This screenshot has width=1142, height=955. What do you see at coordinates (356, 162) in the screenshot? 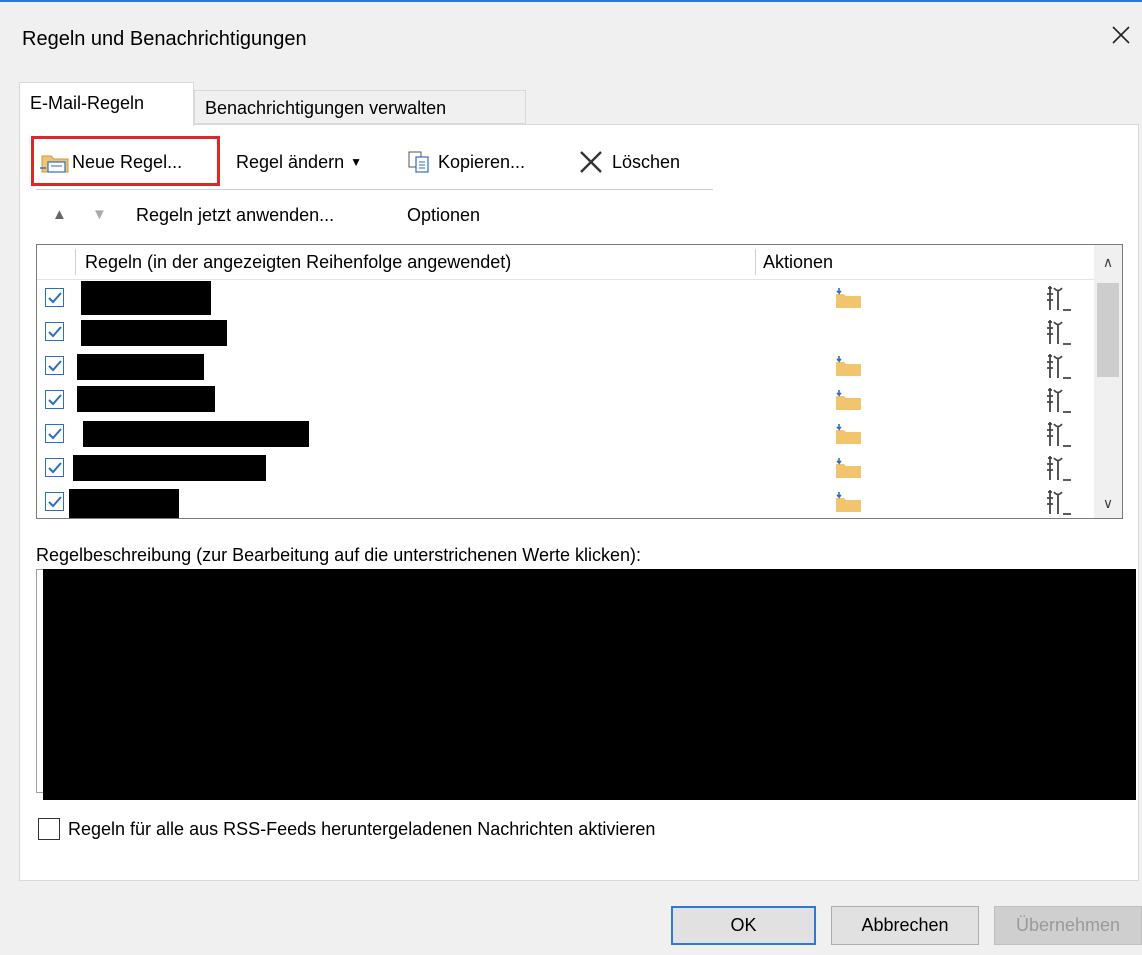
I see `dropdown-arrow-icon: ▼` at bounding box center [356, 162].